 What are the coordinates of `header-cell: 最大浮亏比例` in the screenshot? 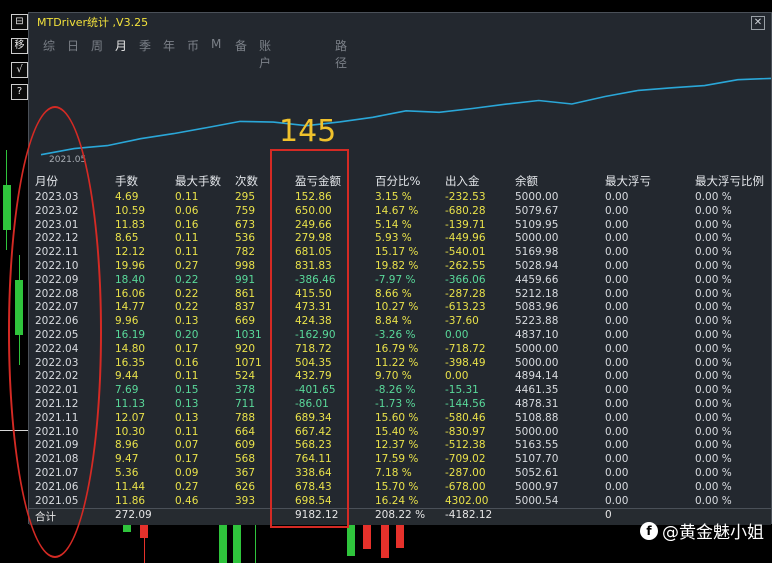 It's located at (729, 181).